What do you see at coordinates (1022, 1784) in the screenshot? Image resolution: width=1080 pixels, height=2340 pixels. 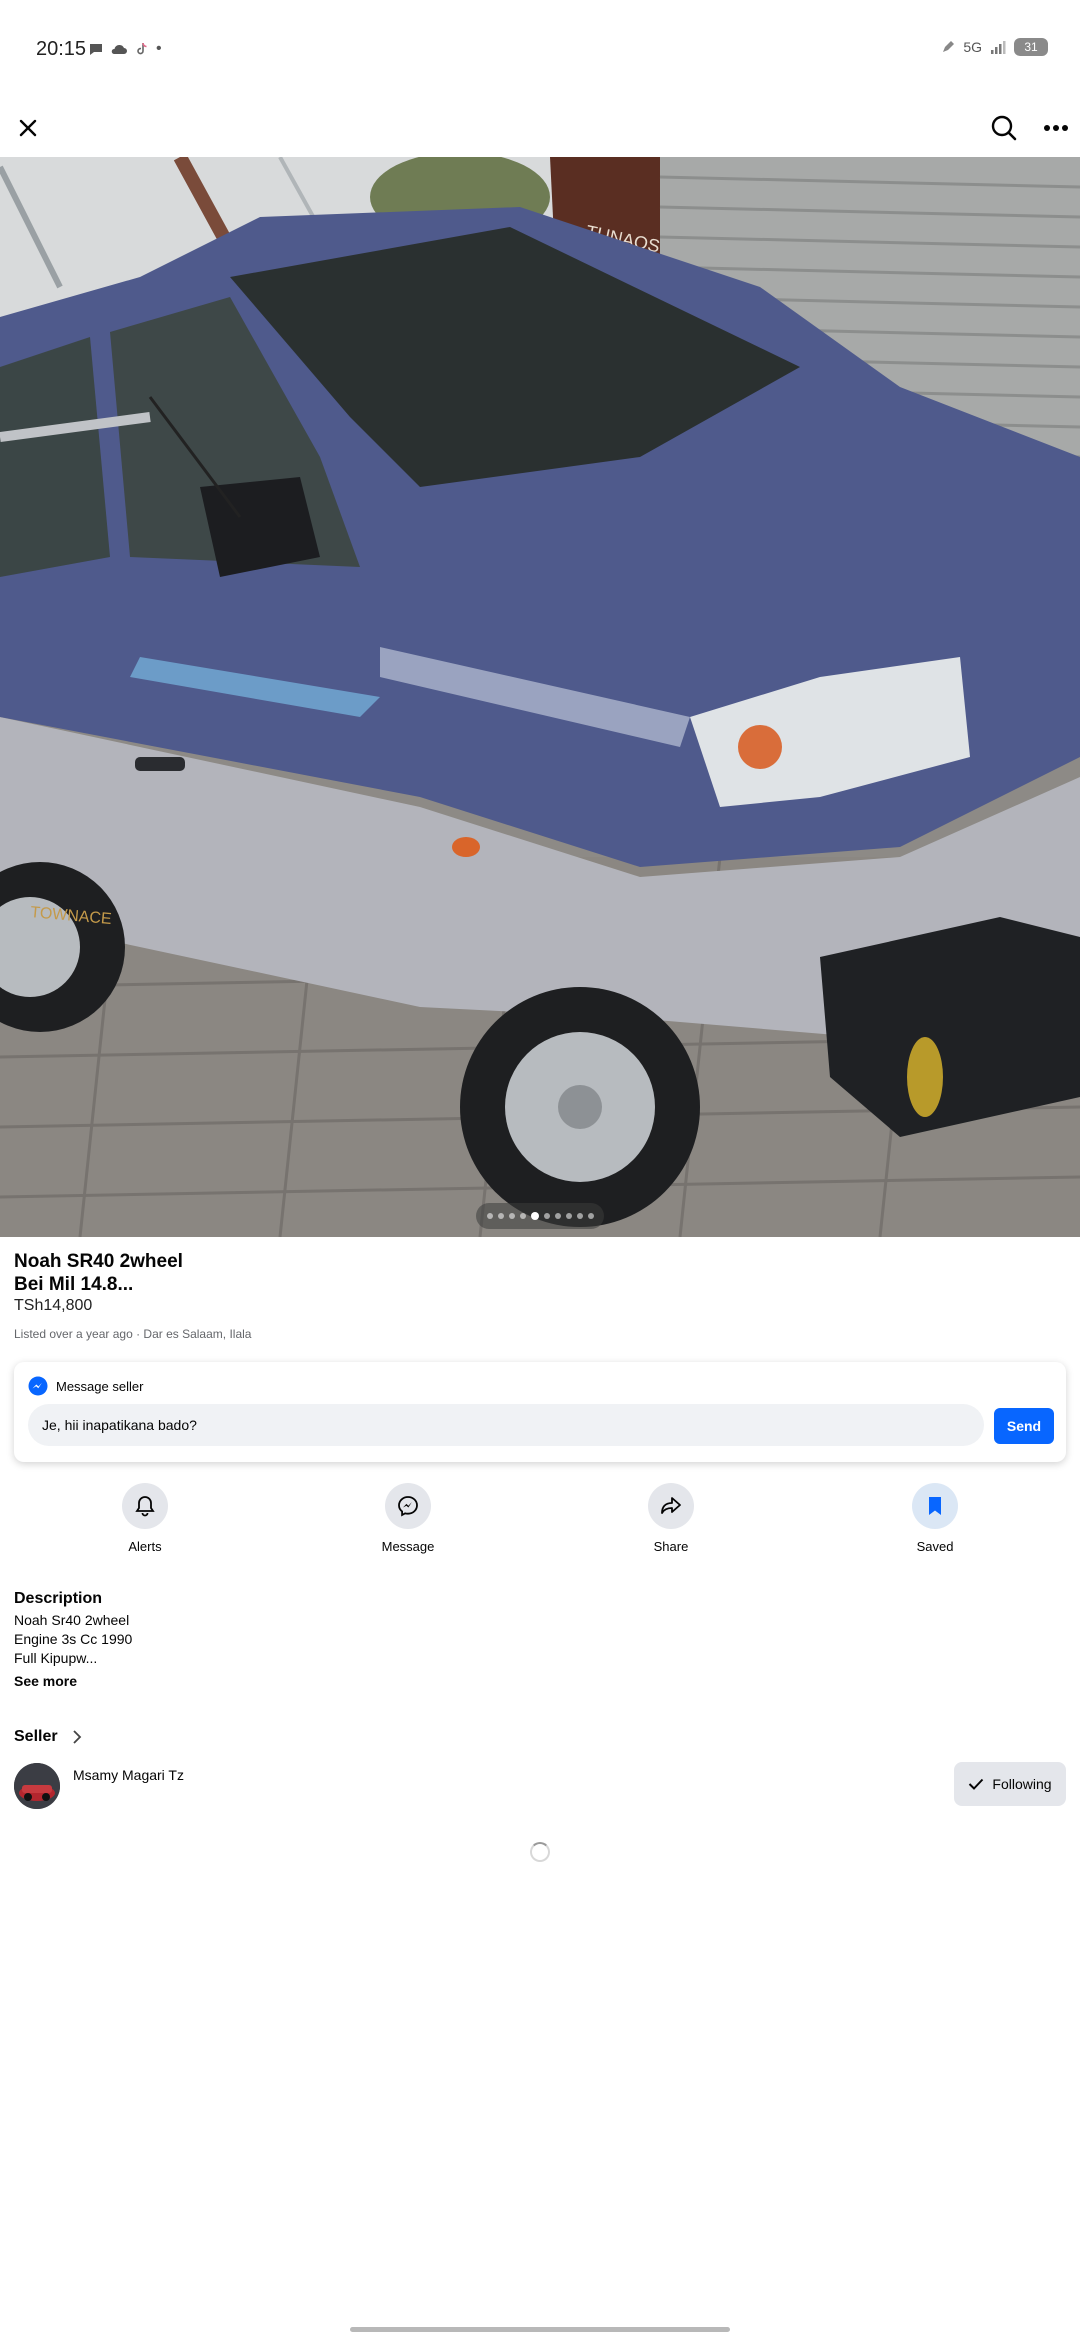 I see `following-label: Following` at bounding box center [1022, 1784].